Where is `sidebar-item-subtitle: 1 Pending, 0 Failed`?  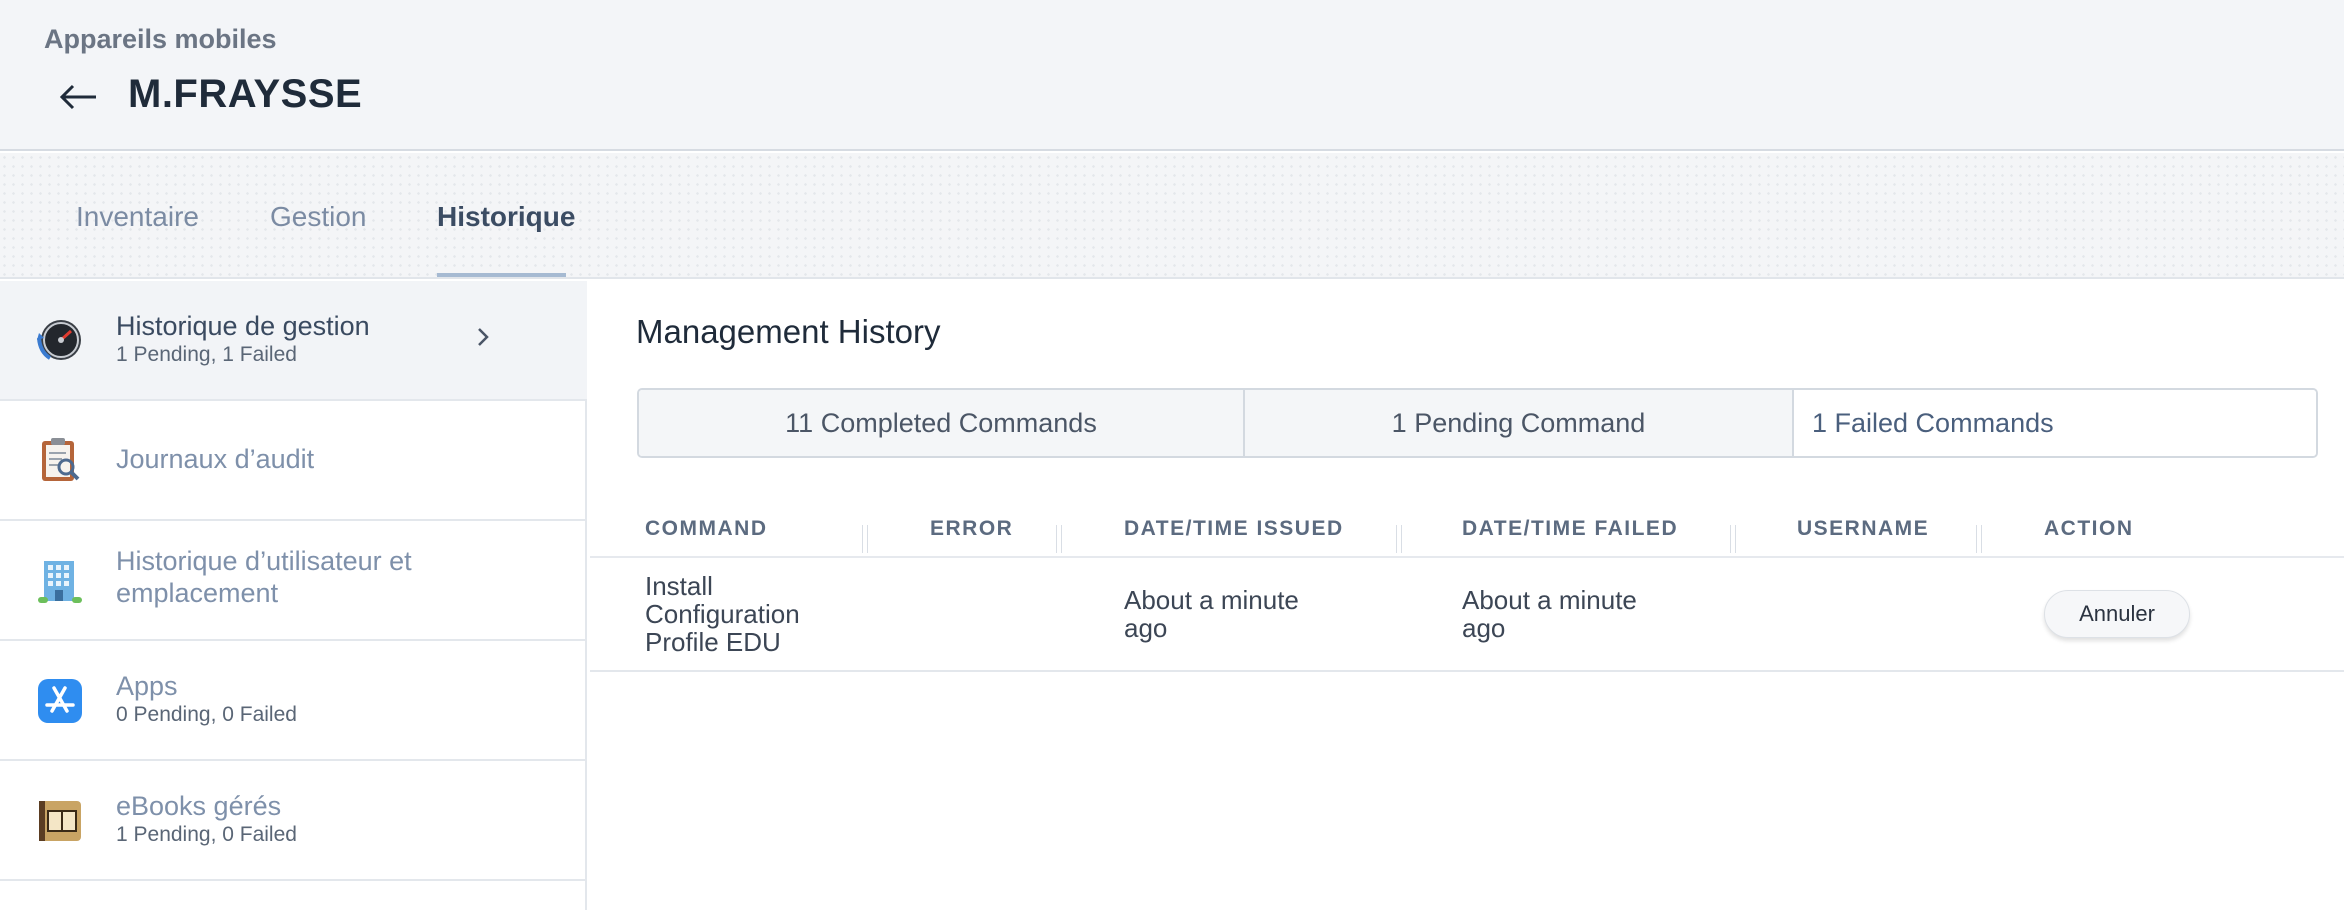 sidebar-item-subtitle: 1 Pending, 0 Failed is located at coordinates (206, 834).